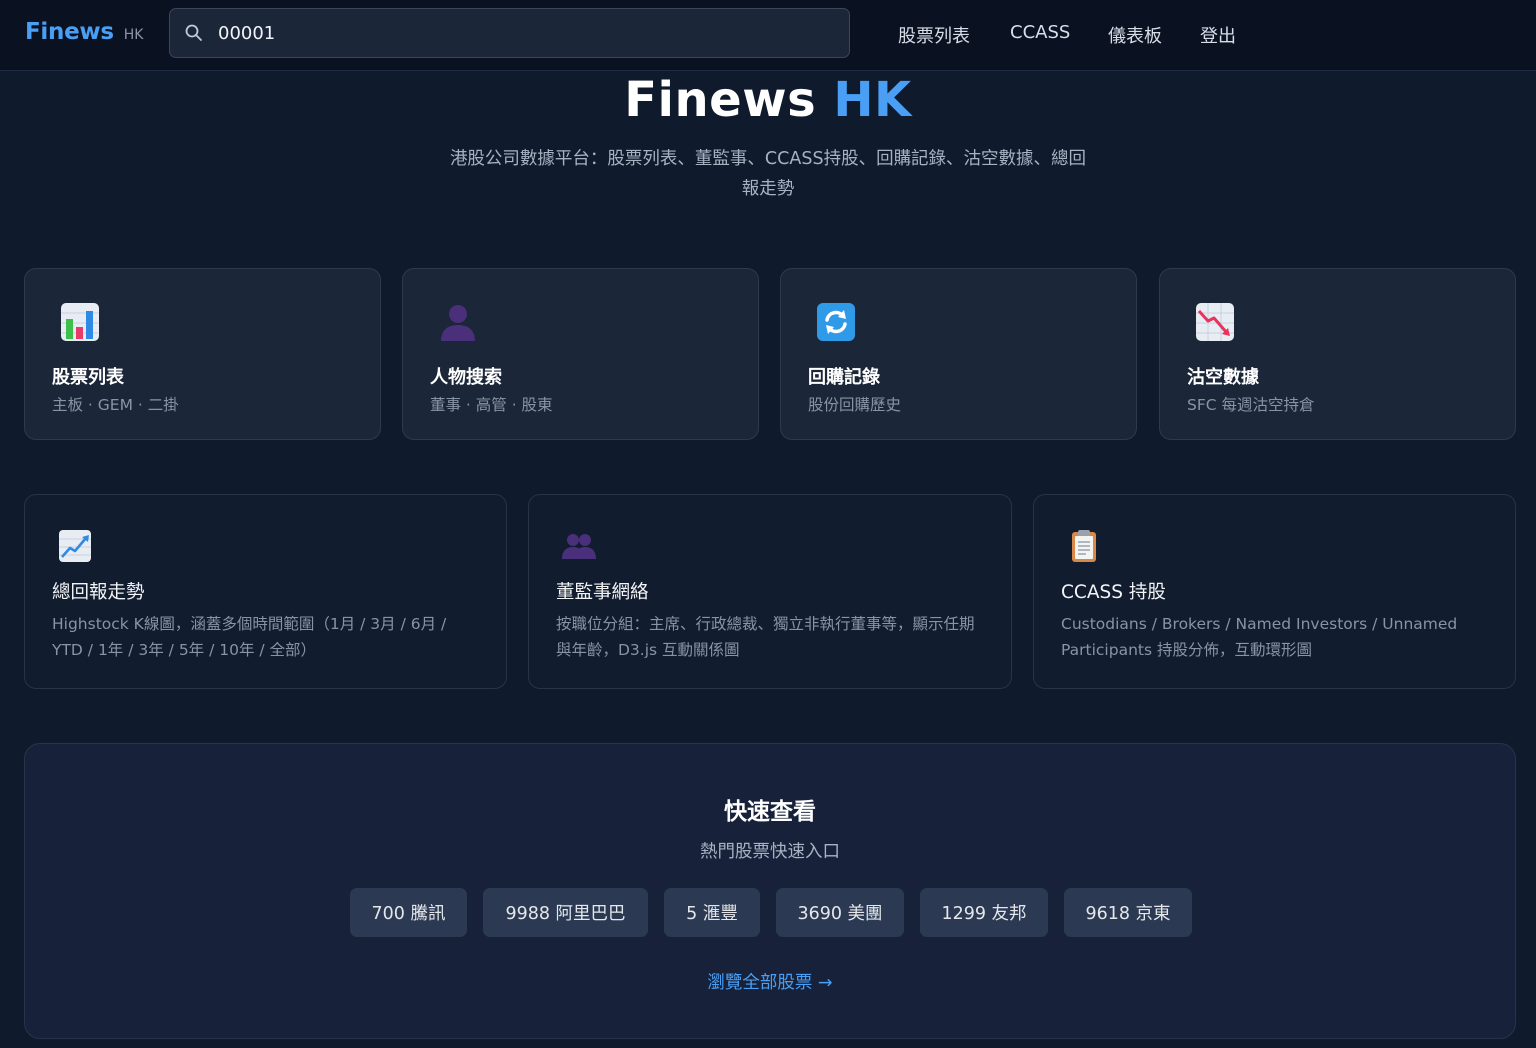 Image resolution: width=1536 pixels, height=1048 pixels. What do you see at coordinates (768, 189) in the screenshot?
I see `hero-subtitle-line2: 報走勢` at bounding box center [768, 189].